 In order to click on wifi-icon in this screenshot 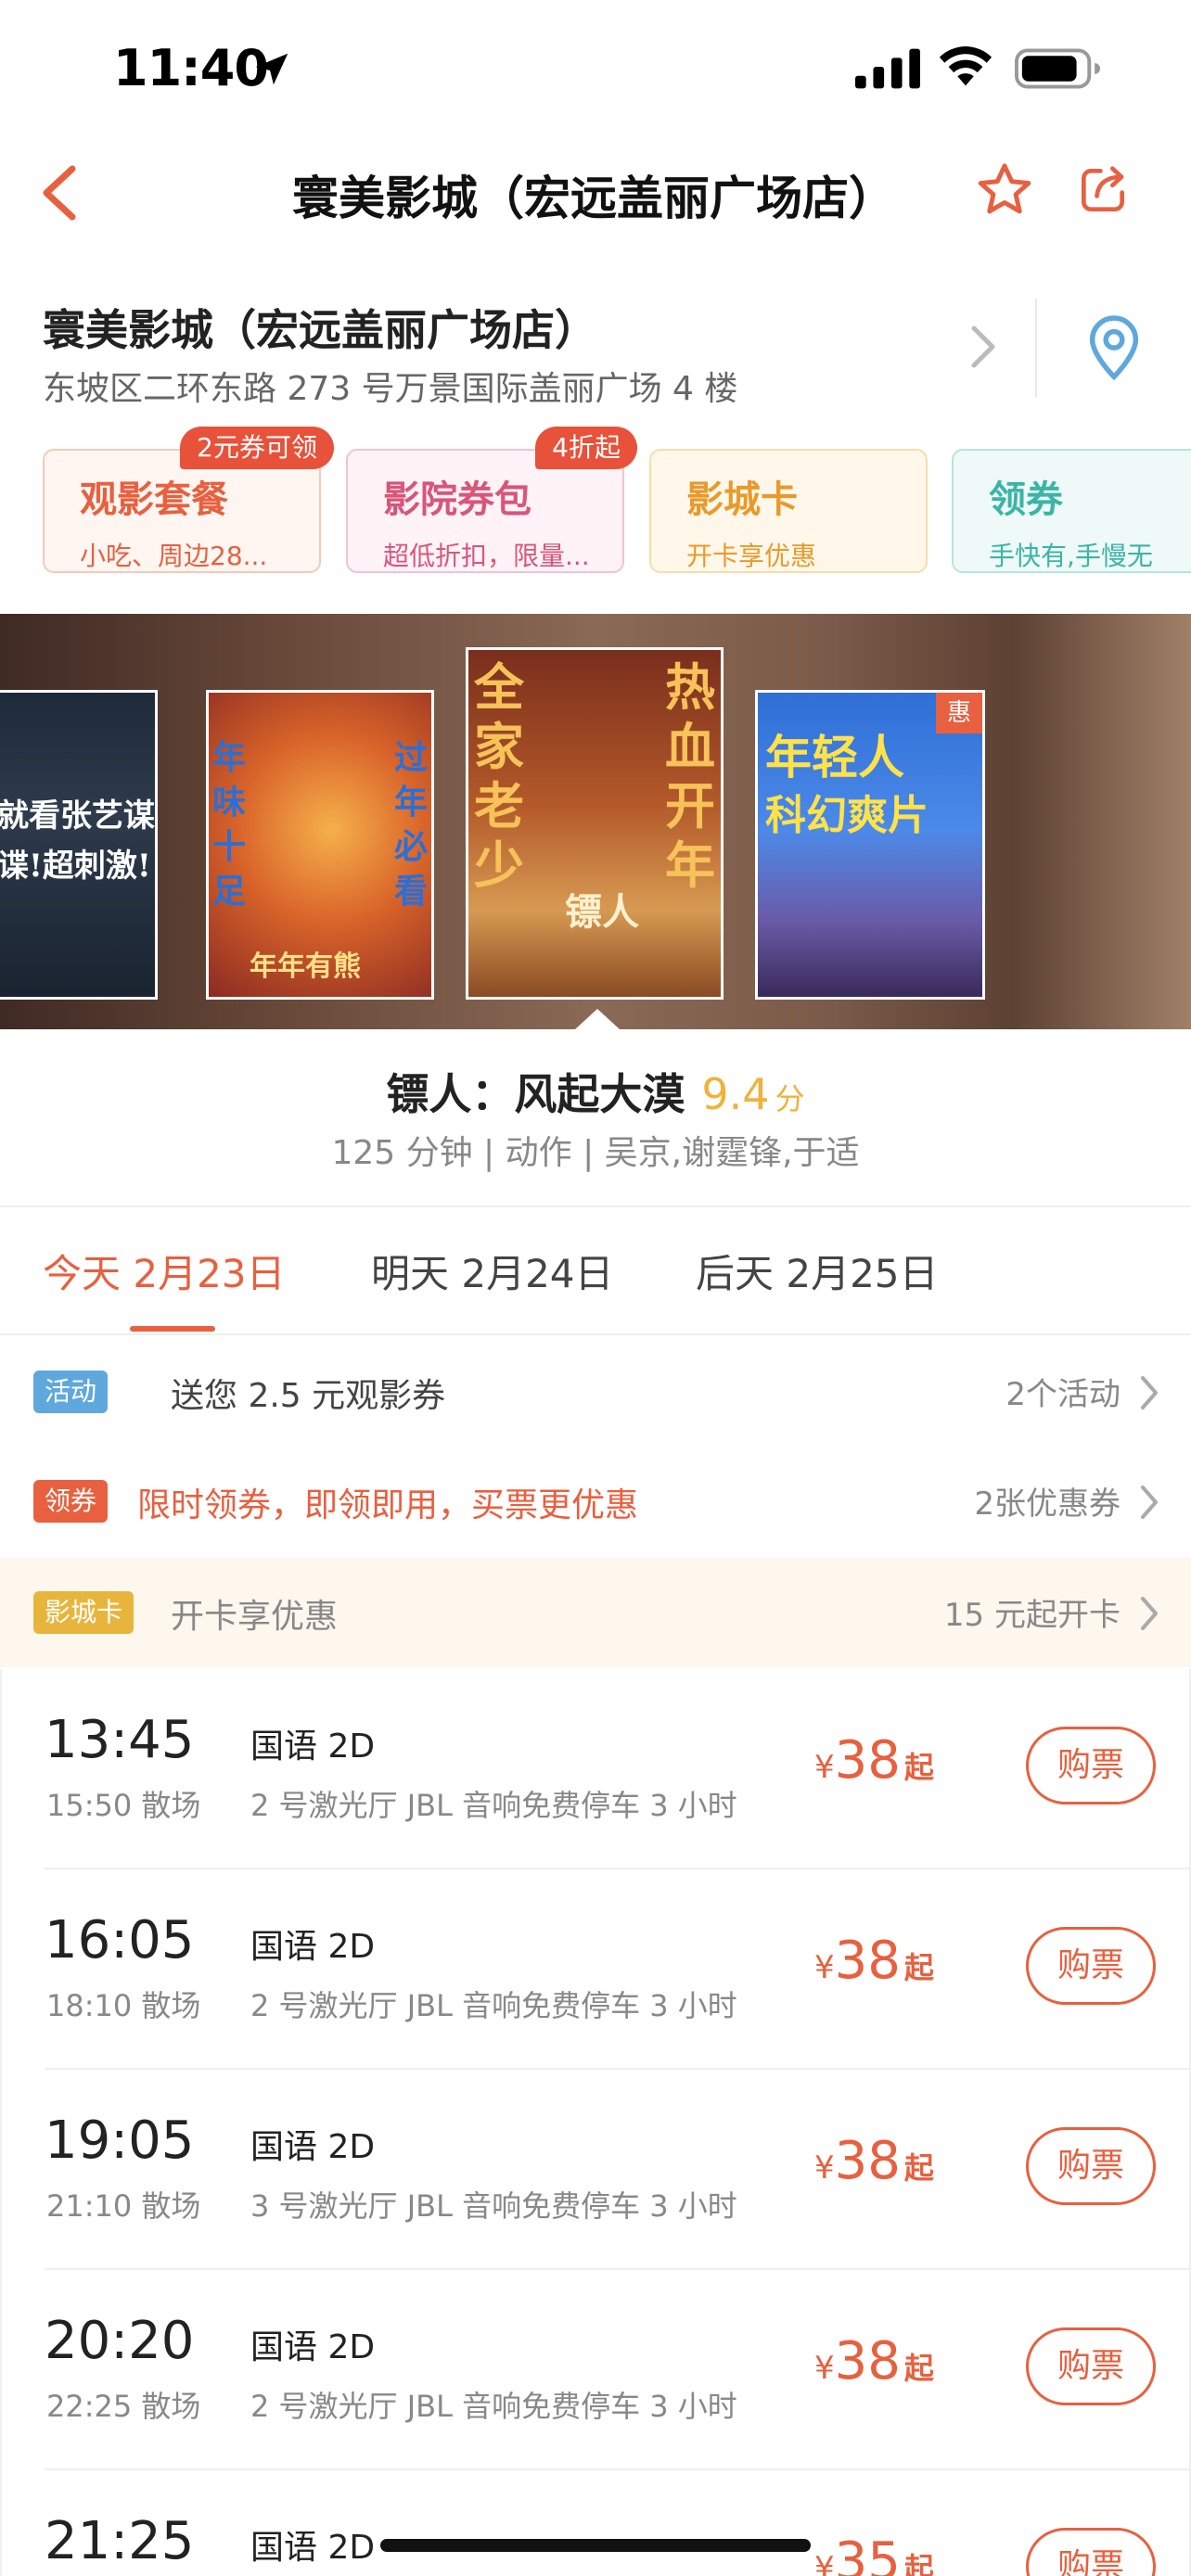, I will do `click(966, 66)`.